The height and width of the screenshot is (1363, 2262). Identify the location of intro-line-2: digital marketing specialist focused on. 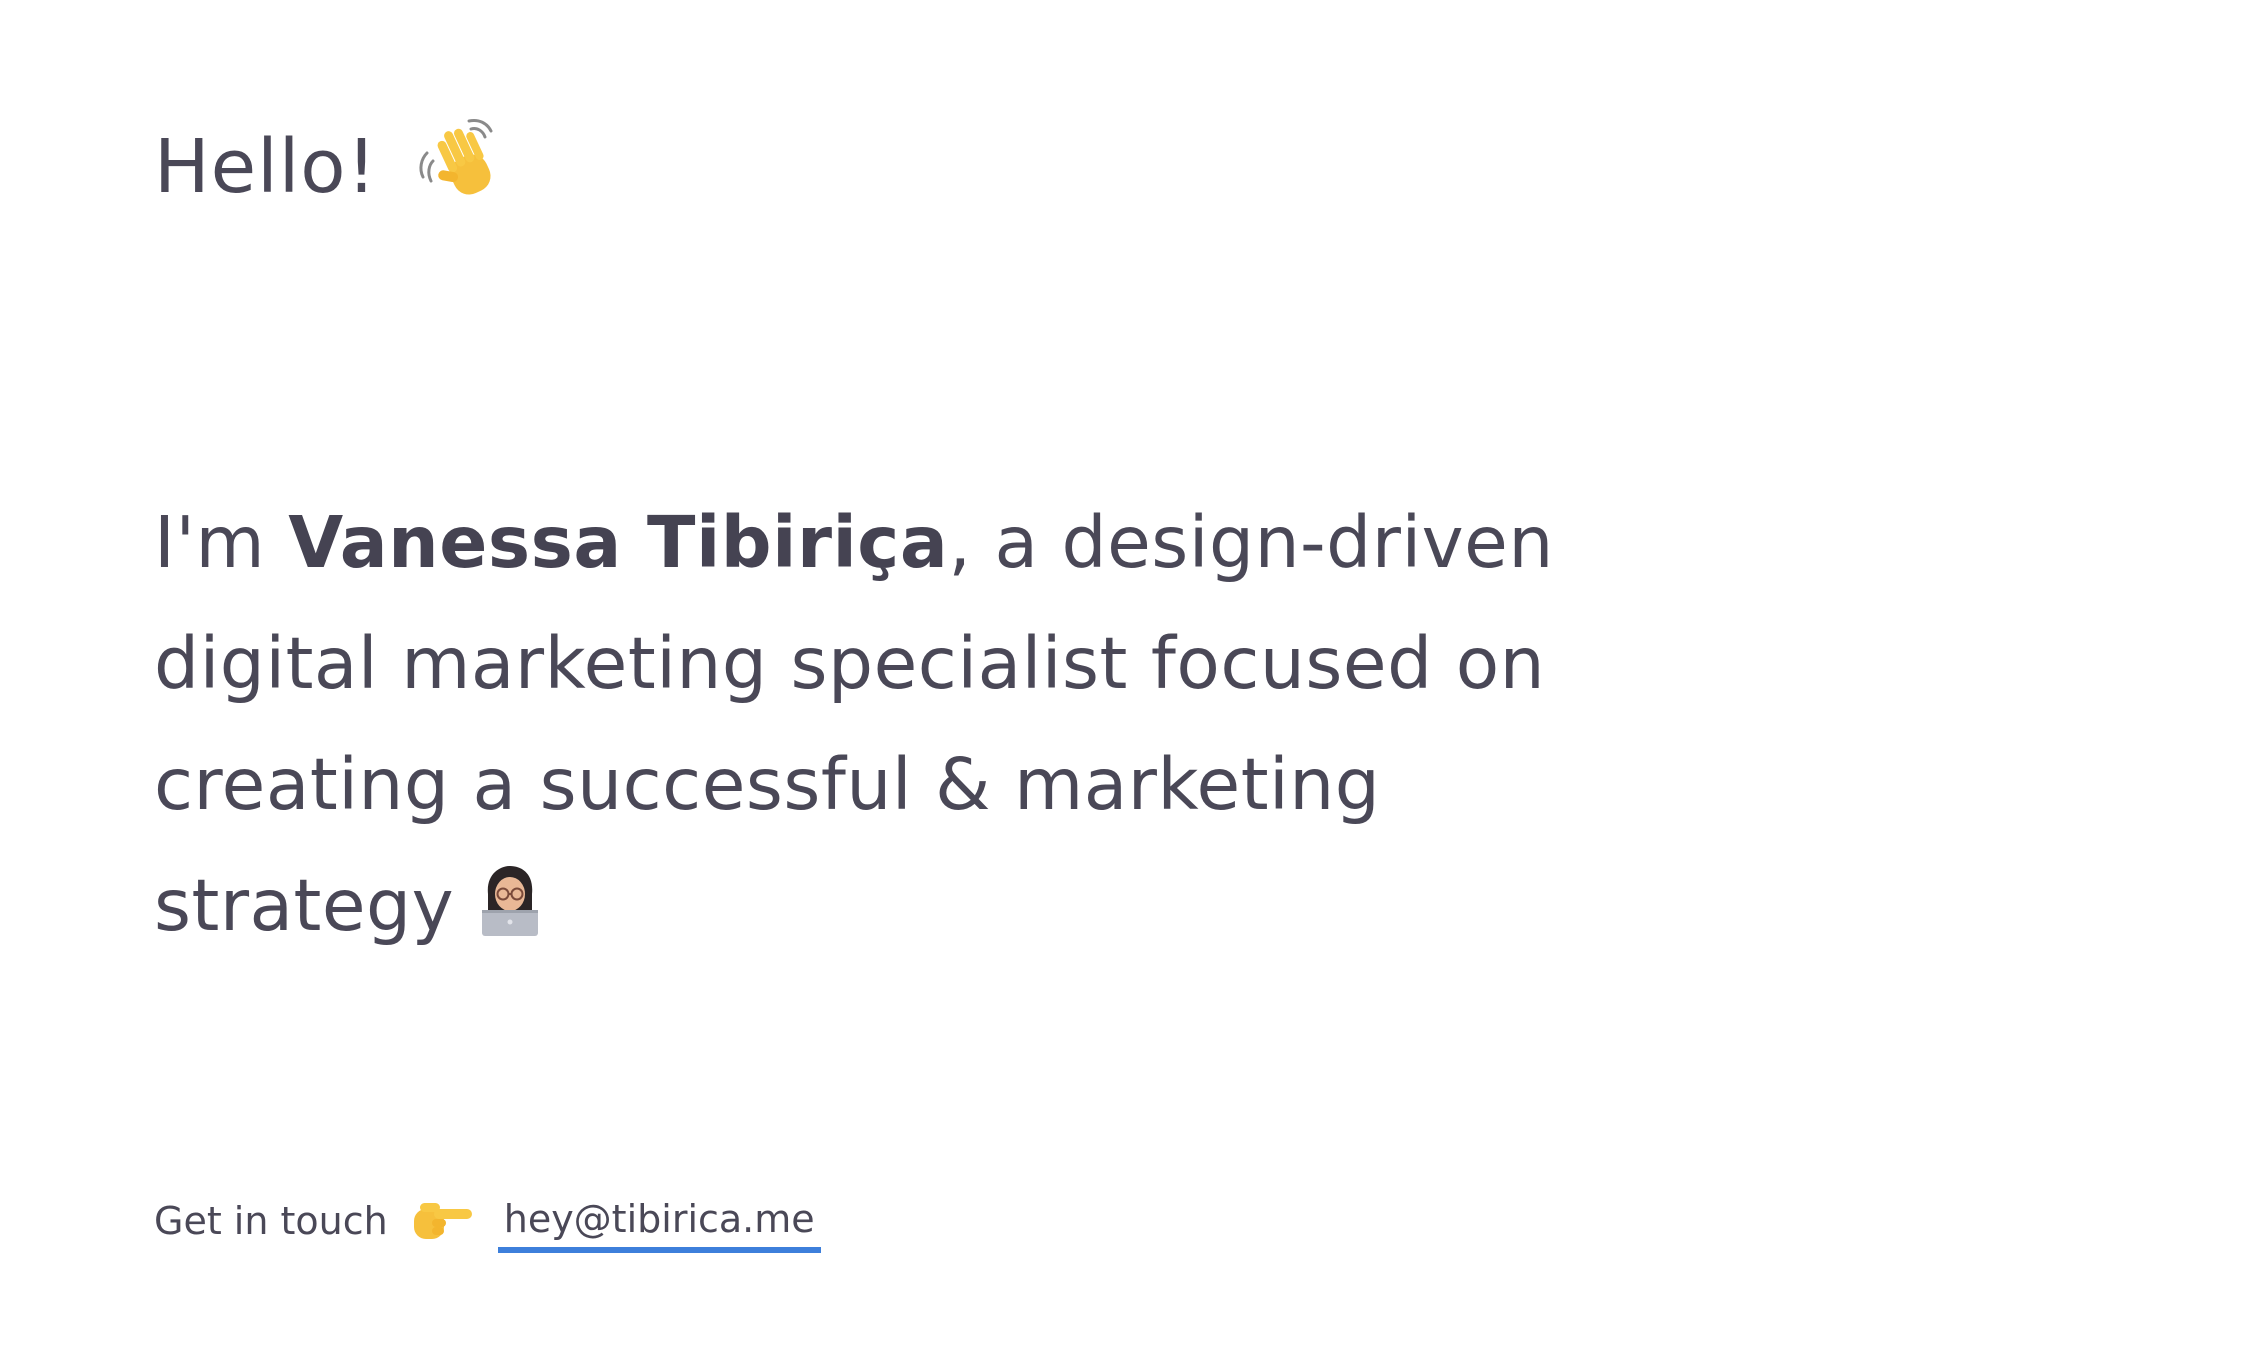
(850, 663).